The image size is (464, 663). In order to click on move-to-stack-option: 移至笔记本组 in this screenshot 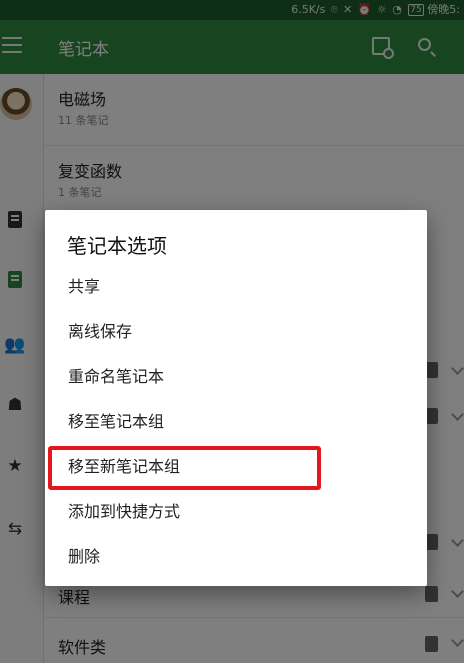, I will do `click(236, 421)`.